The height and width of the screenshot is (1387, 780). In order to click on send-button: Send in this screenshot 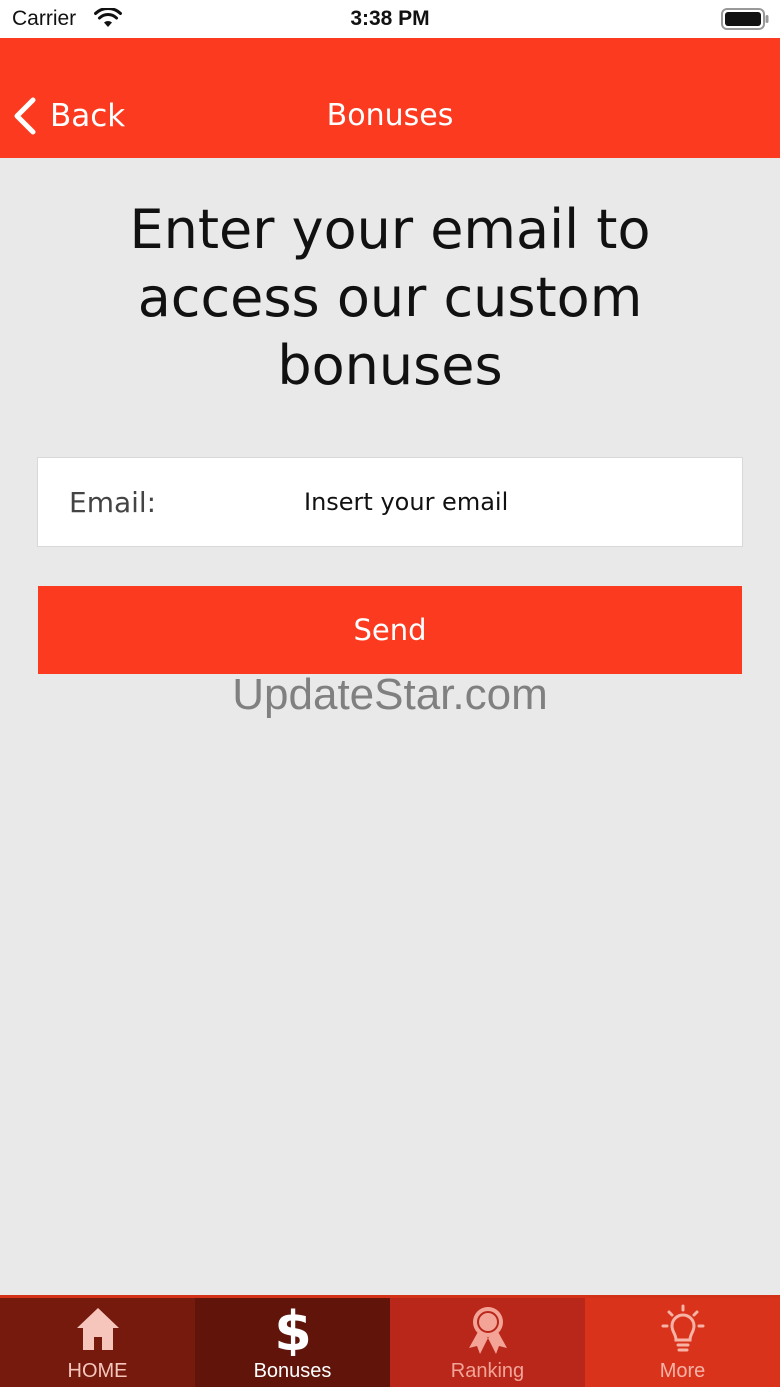, I will do `click(390, 630)`.